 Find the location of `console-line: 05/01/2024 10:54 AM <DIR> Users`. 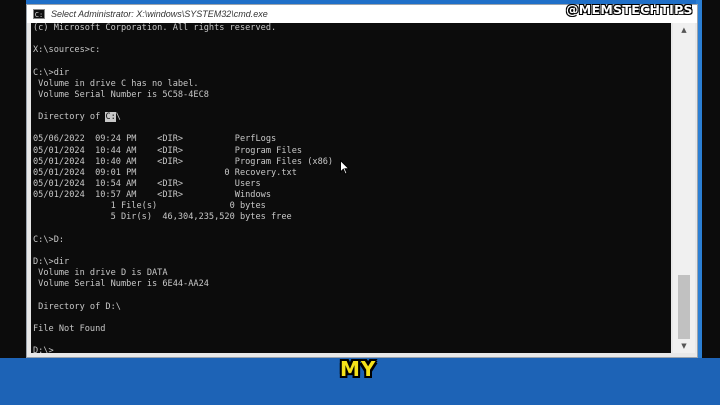

console-line: 05/01/2024 10:54 AM <DIR> Users is located at coordinates (147, 183).